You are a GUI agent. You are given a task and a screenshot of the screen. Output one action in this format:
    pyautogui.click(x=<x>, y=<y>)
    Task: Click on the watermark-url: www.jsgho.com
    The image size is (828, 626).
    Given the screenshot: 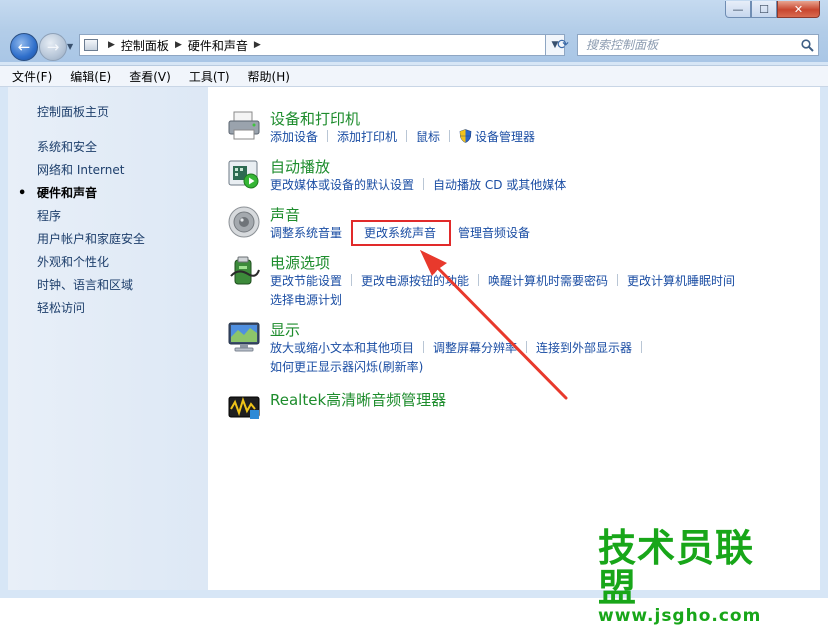 What is the action you would take?
    pyautogui.click(x=680, y=616)
    